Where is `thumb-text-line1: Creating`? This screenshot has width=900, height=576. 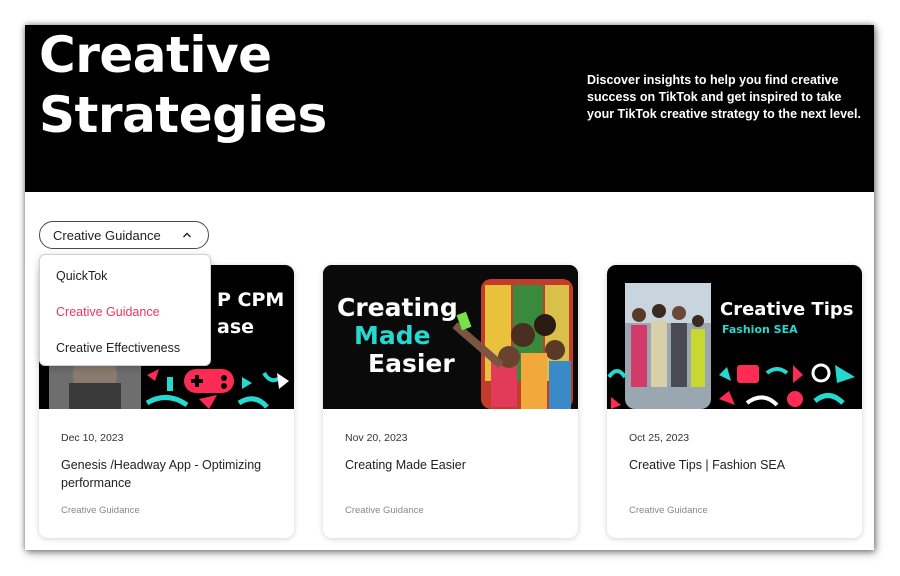
thumb-text-line1: Creating is located at coordinates (397, 307).